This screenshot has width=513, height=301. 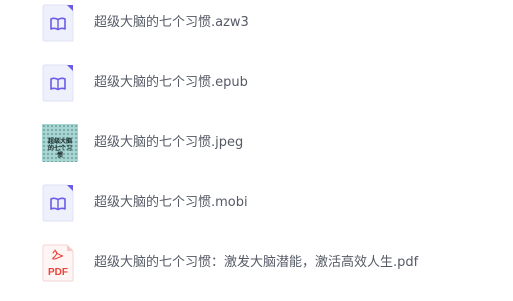 I want to click on file-name: 超级大脑的七个习惯.epub, so click(x=171, y=82).